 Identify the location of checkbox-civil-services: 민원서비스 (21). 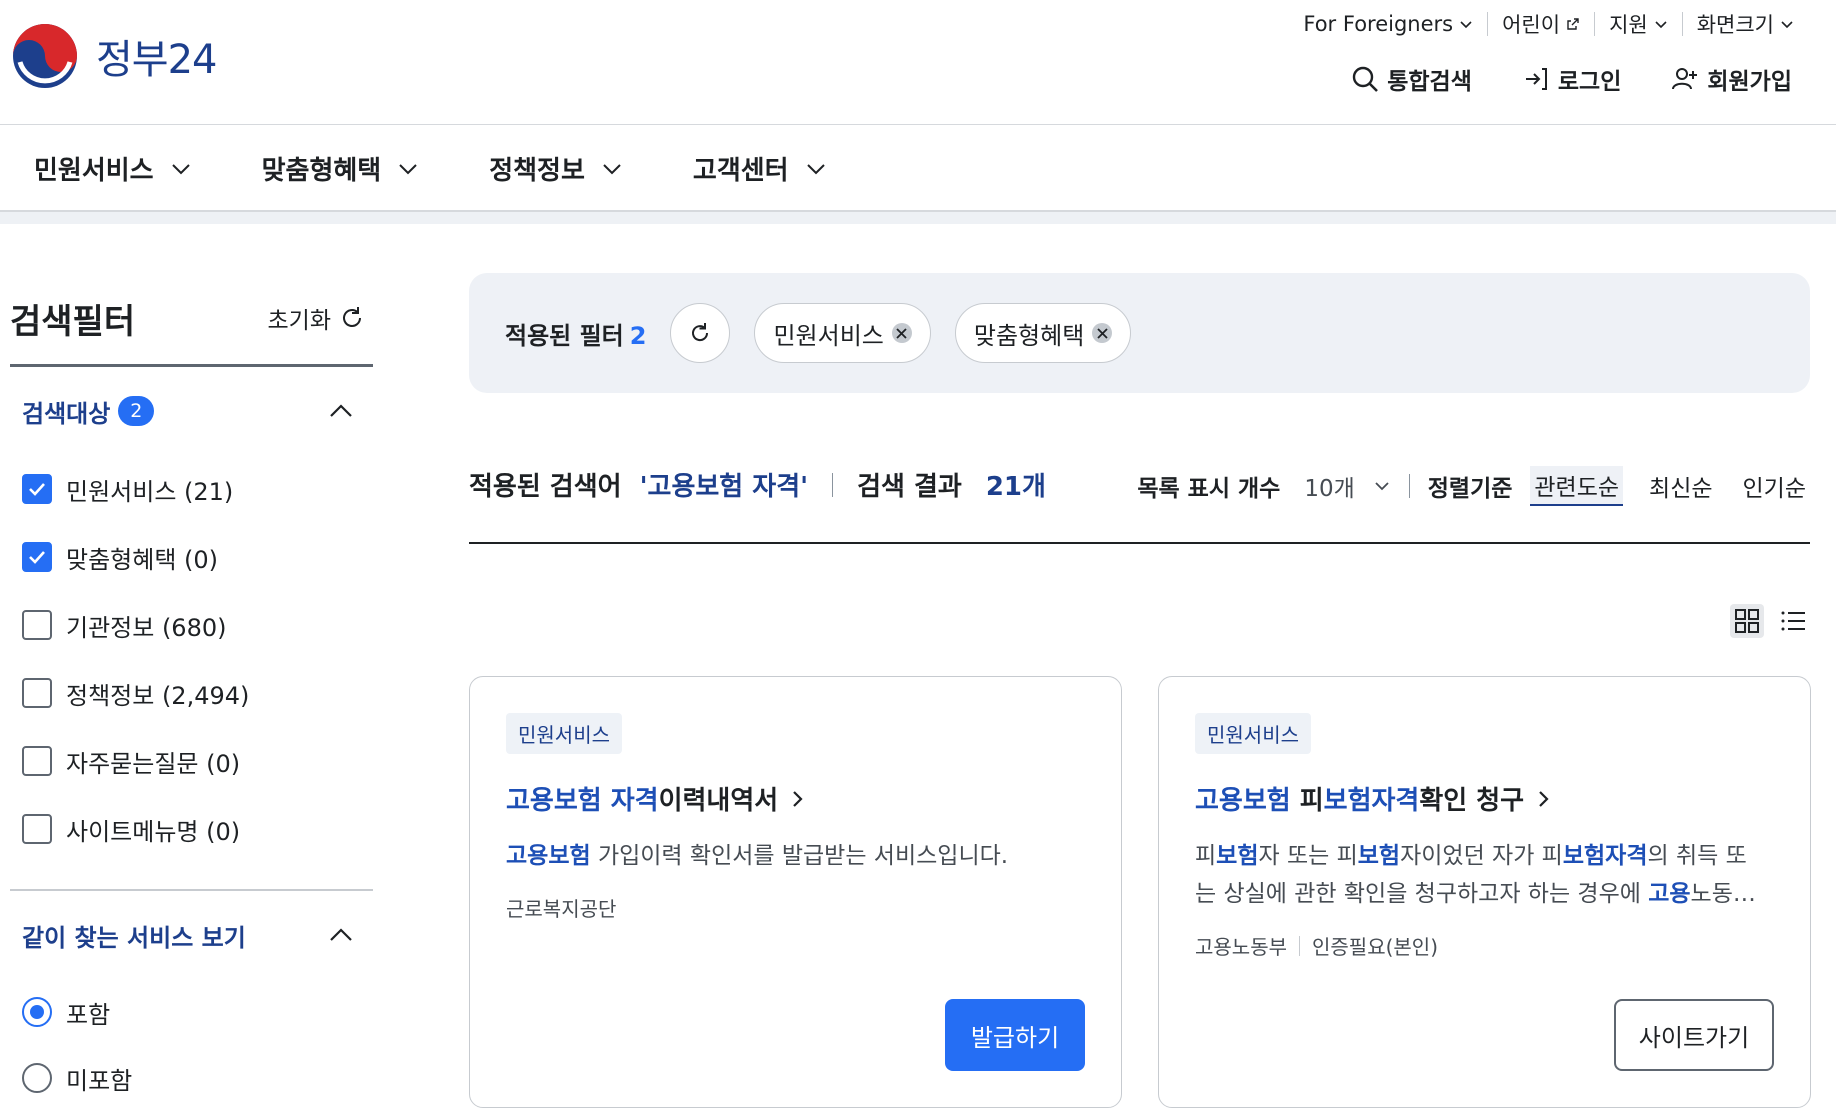
(197, 489).